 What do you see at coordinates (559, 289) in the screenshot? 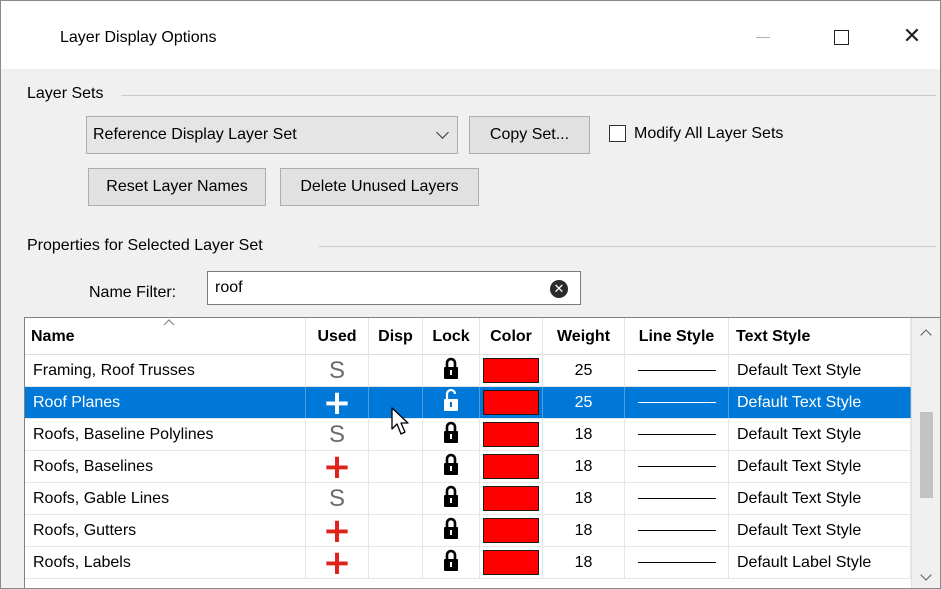
I see `clear-filter-icon: ✕` at bounding box center [559, 289].